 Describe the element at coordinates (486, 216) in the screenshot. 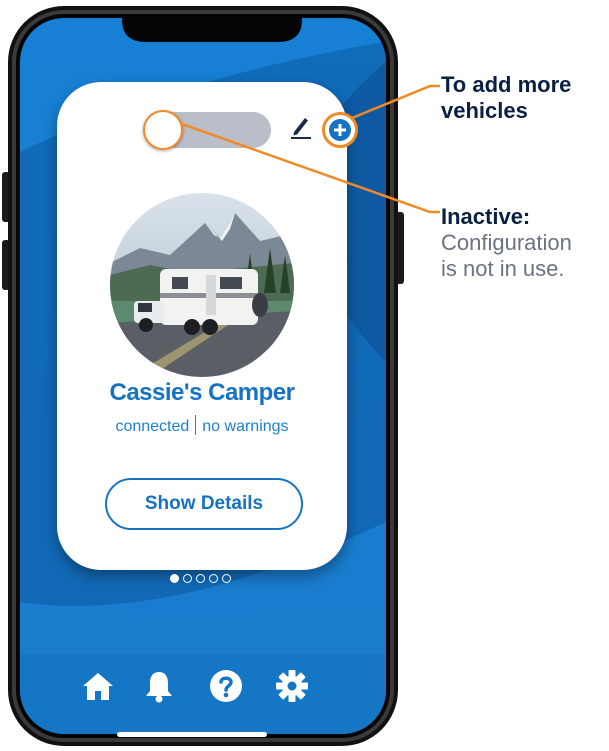

I see `inactive-title: Inactive:` at that location.